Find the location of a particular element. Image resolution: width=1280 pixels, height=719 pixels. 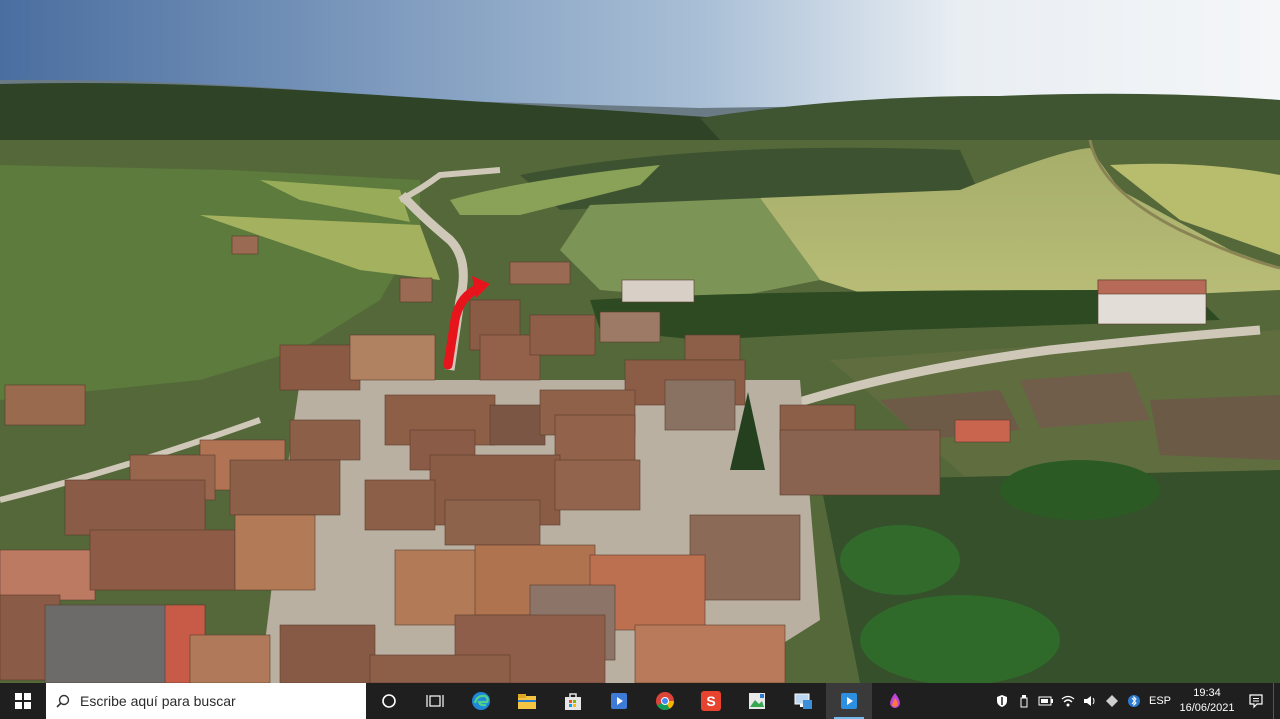

tray-app-icon is located at coordinates (1112, 701).